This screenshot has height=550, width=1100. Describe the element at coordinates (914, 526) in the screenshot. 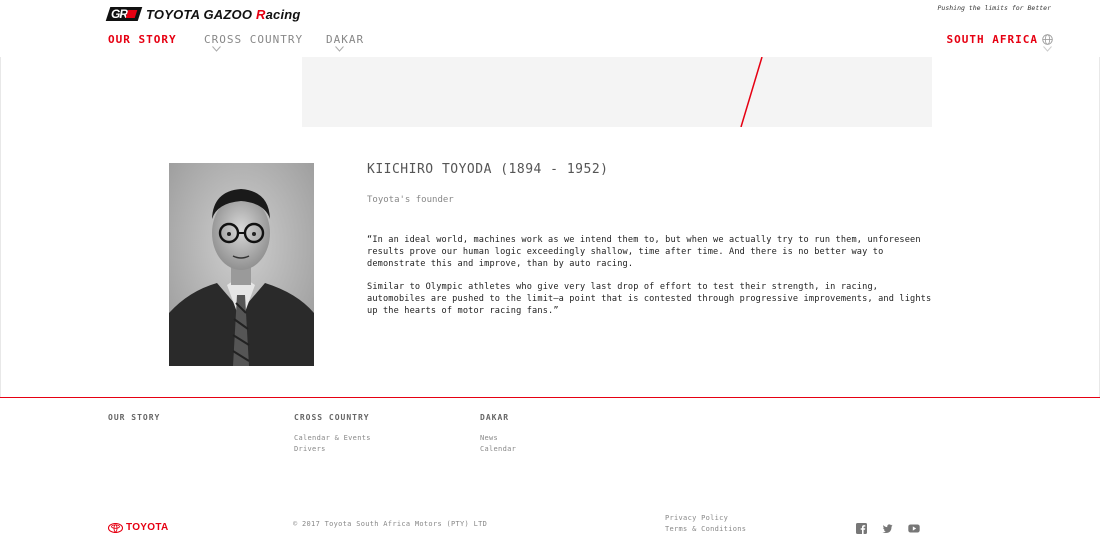

I see `youtube-icon` at that location.